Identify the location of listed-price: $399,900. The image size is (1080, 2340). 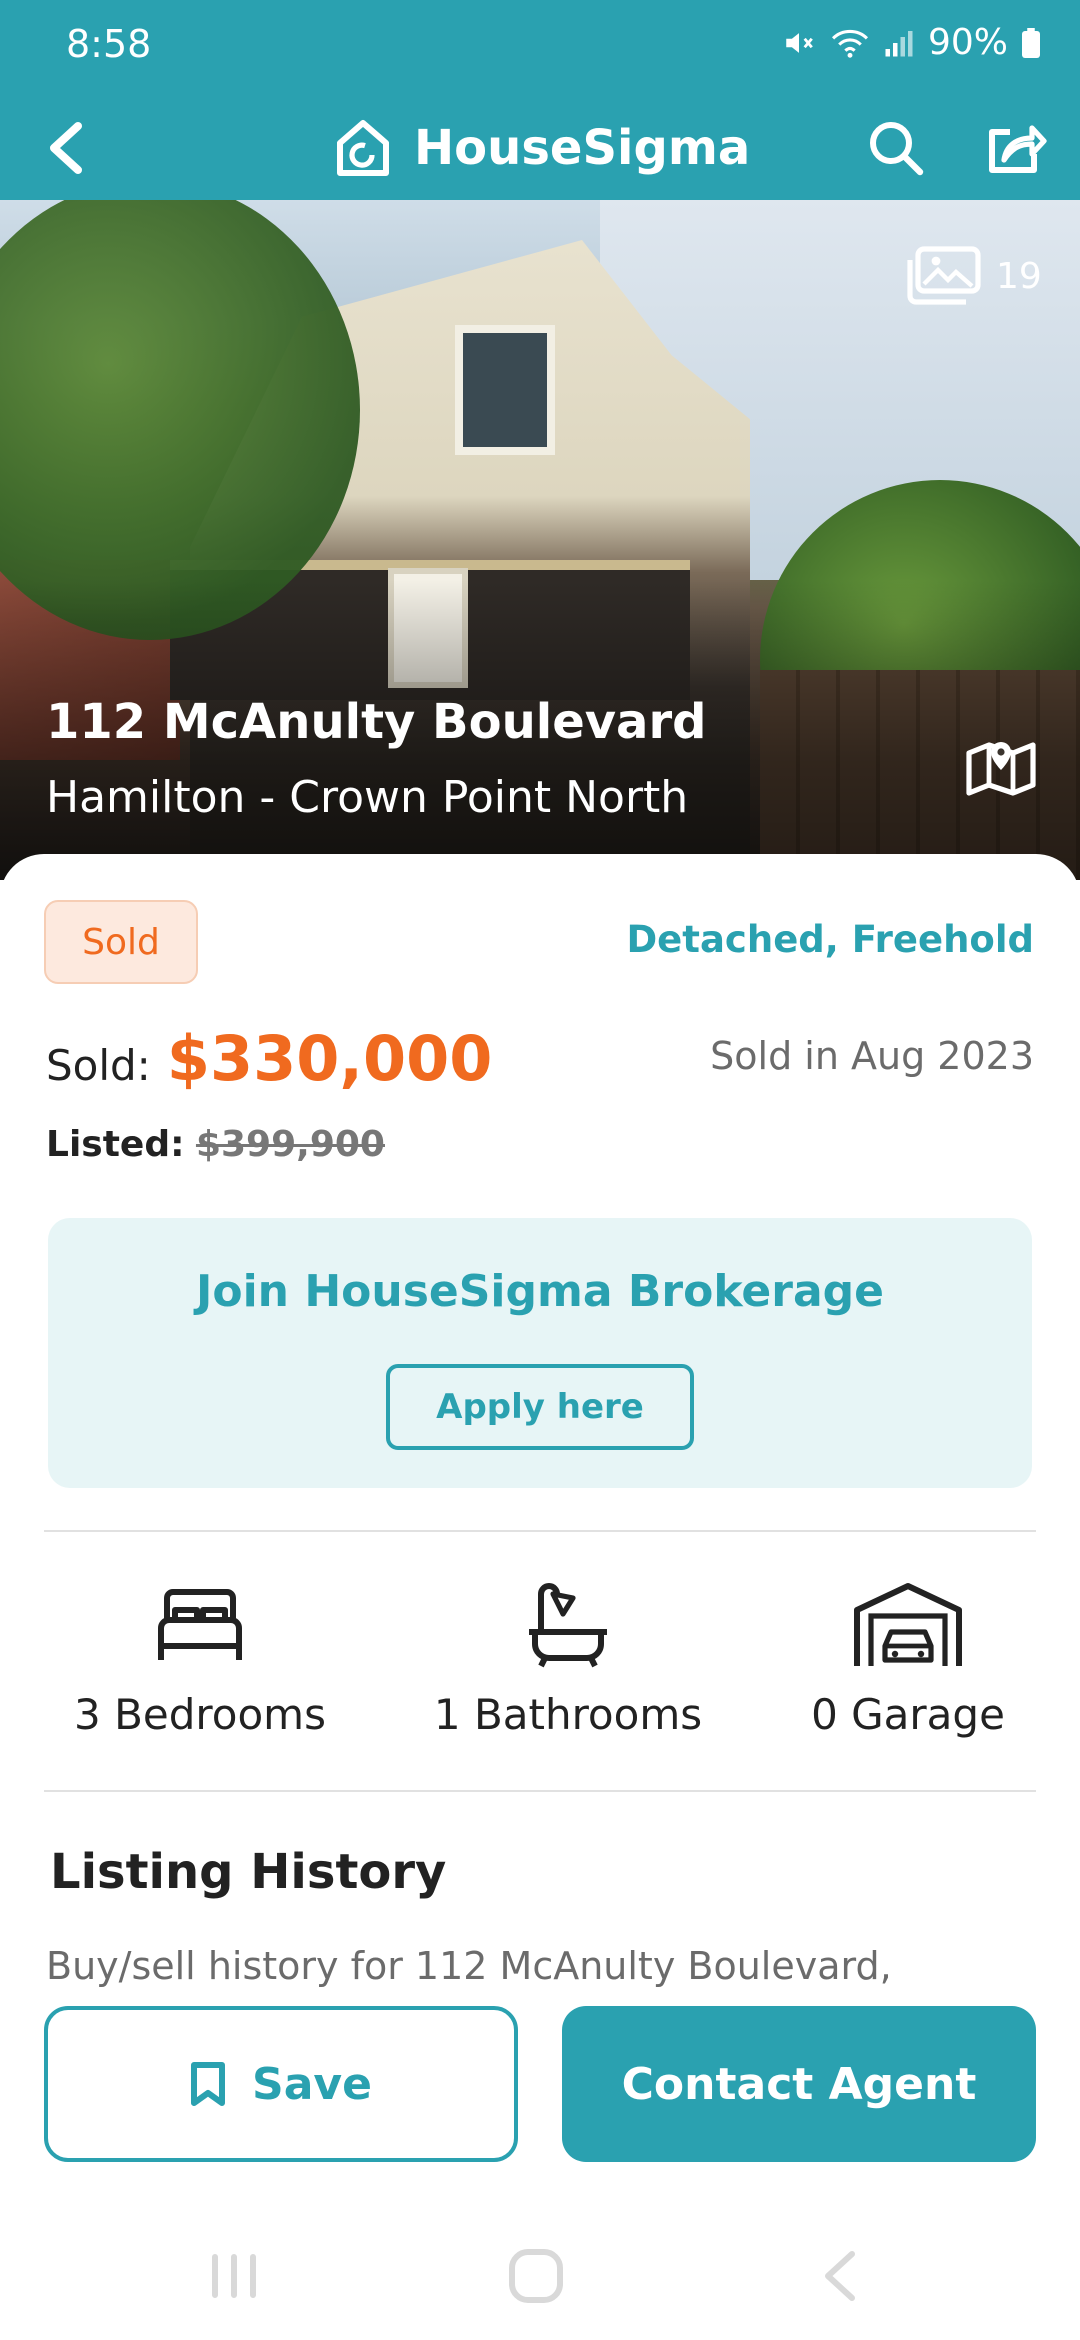
(290, 1144).